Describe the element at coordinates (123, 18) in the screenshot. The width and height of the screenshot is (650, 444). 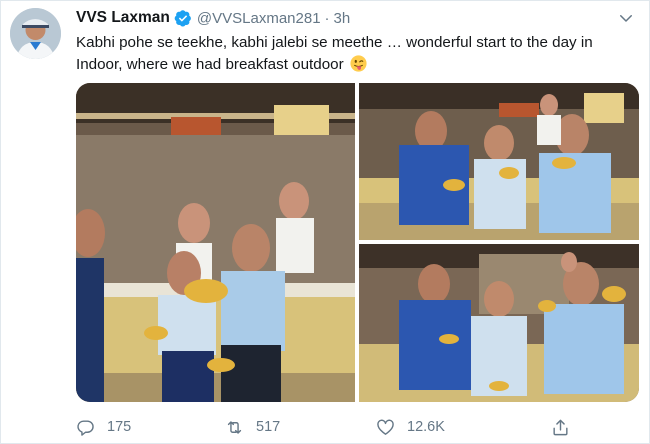
I see `author-name: VVS Laxman` at that location.